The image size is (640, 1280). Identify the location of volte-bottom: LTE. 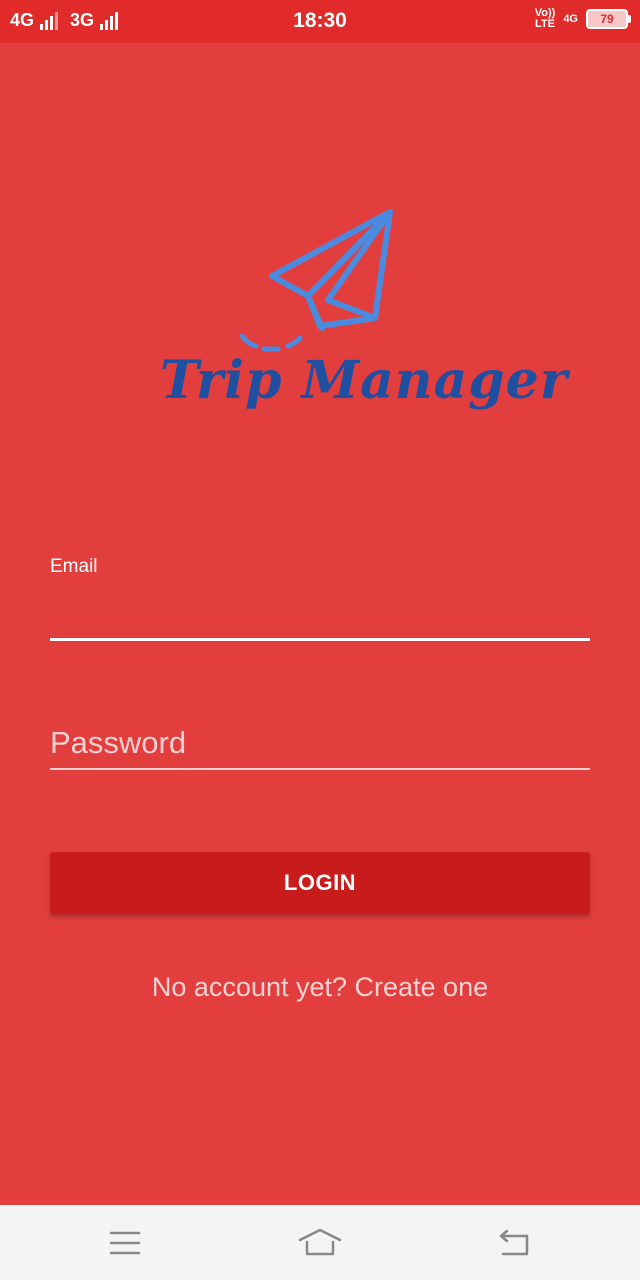
(545, 24).